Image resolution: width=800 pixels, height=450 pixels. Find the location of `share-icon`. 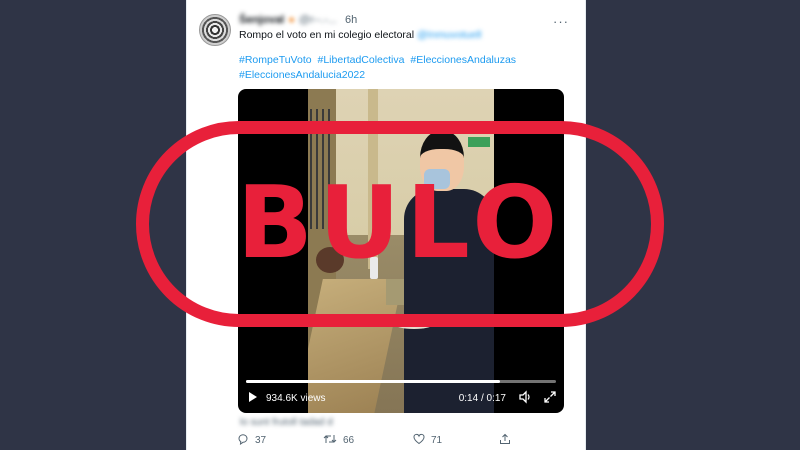

share-icon is located at coordinates (505, 440).